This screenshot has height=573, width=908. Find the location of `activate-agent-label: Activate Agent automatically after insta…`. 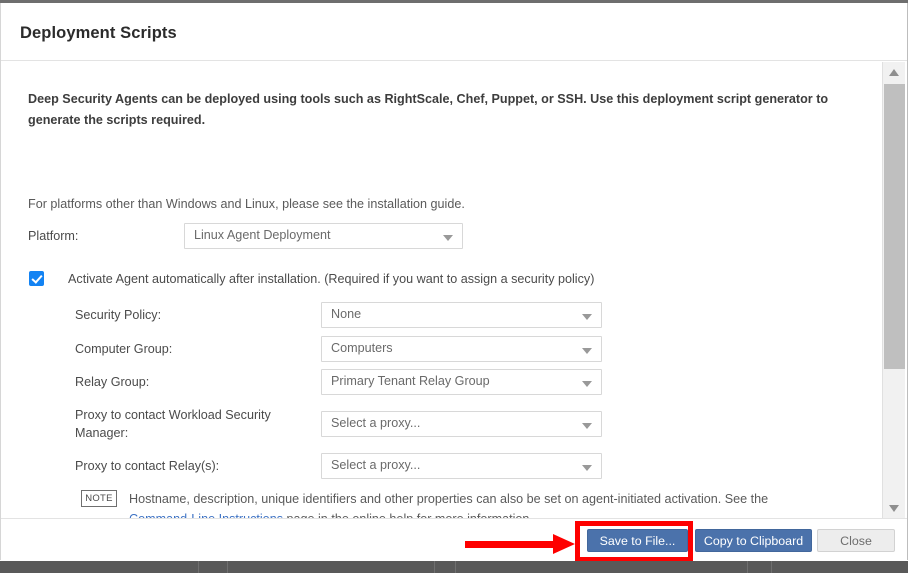

activate-agent-label: Activate Agent automatically after insta… is located at coordinates (331, 279).